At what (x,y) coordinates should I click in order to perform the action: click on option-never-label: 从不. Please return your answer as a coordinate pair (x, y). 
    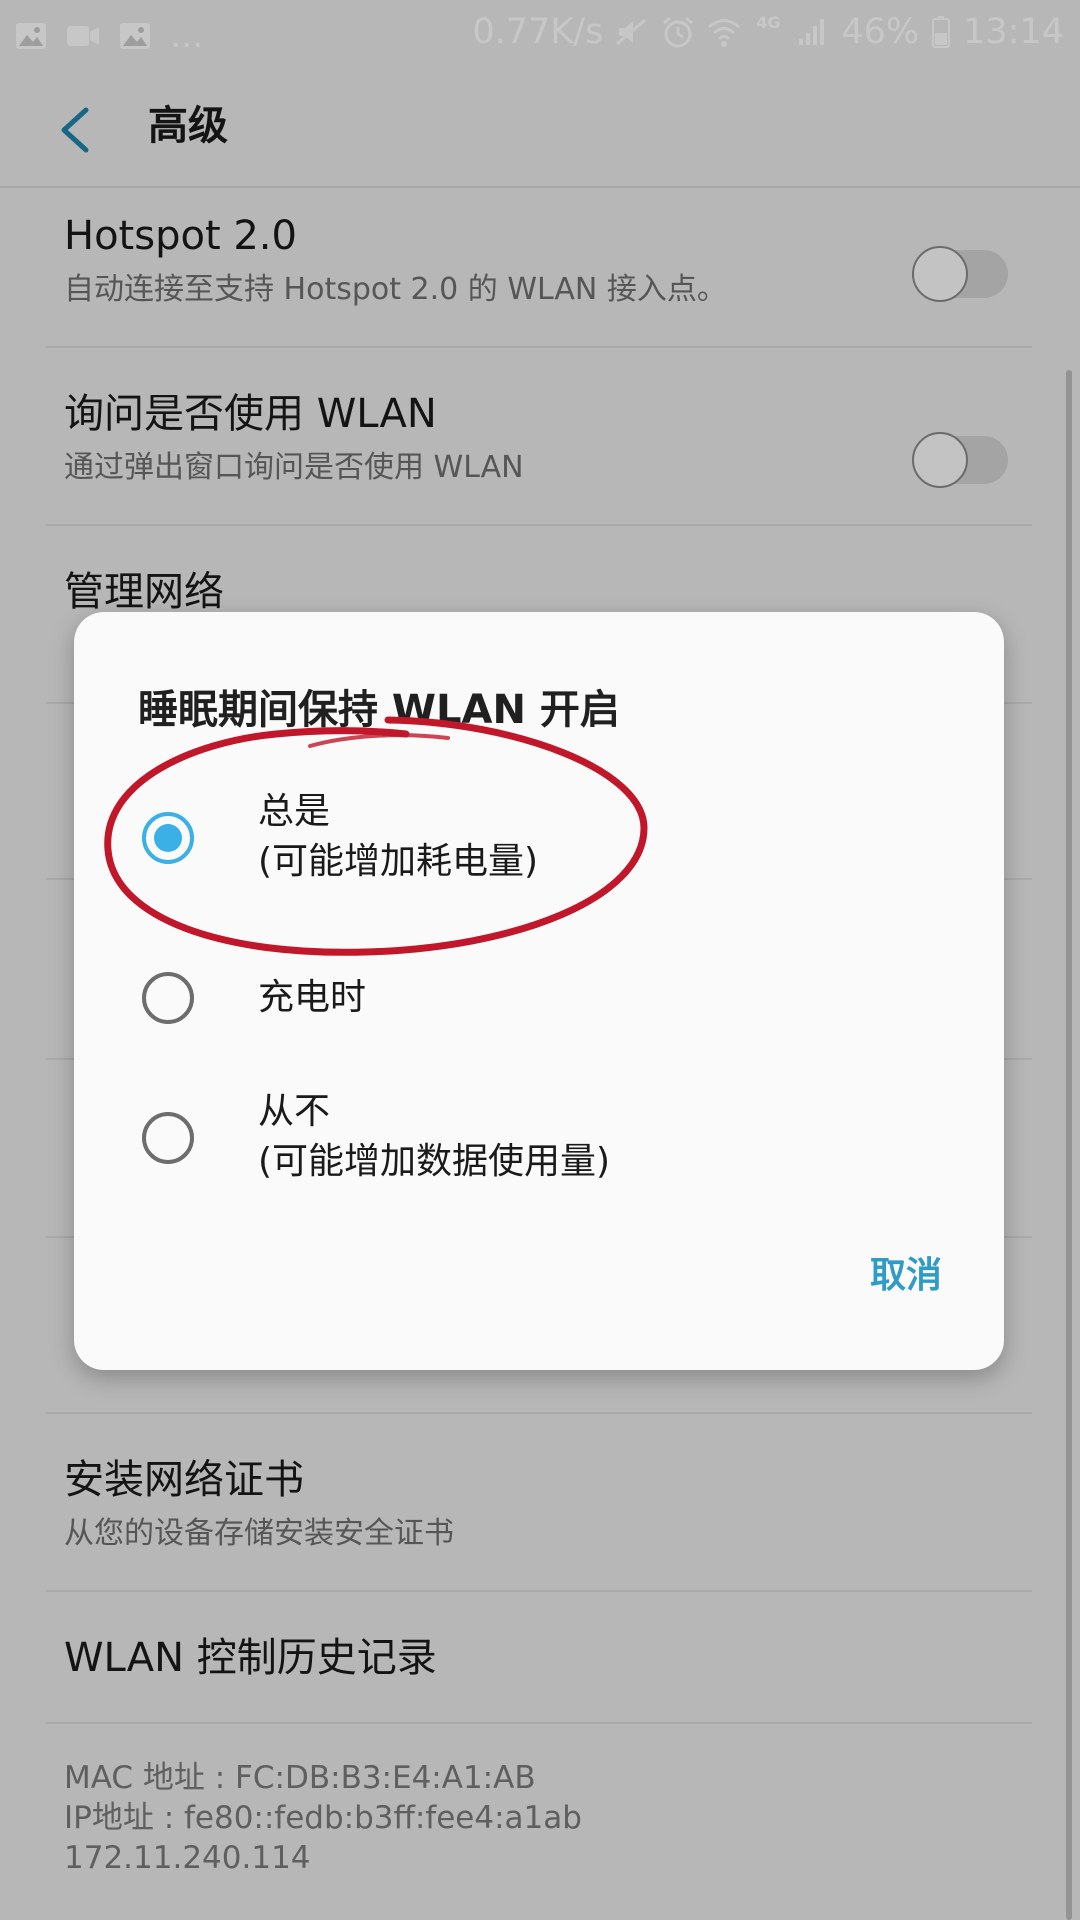
    Looking at the image, I should click on (294, 1111).